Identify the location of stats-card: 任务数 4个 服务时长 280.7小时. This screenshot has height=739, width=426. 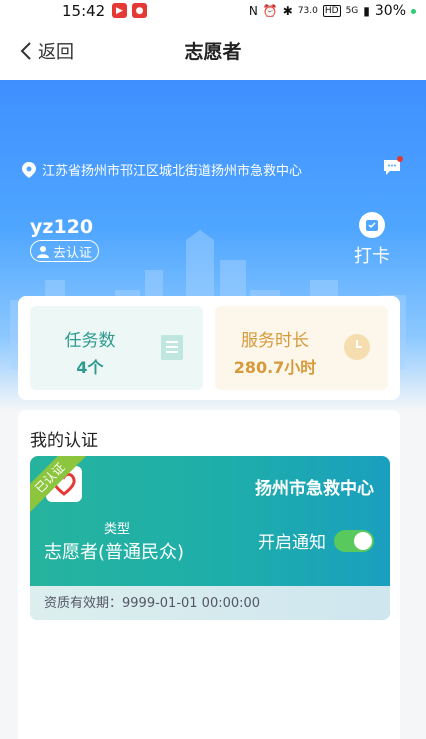
(209, 348).